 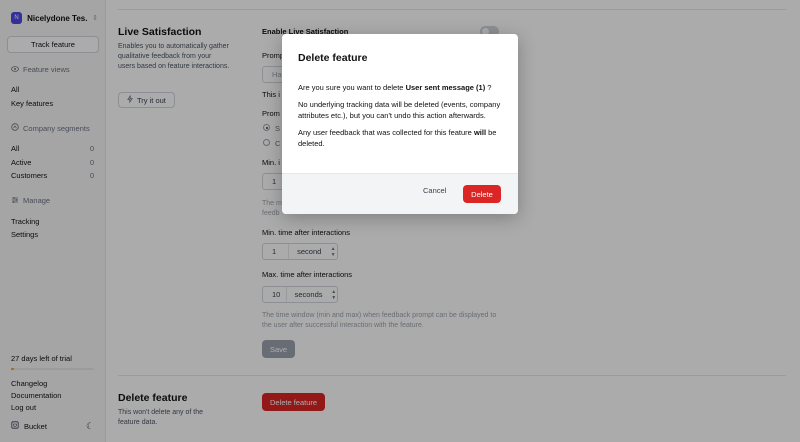 I want to click on feature-name: User sent message (1), so click(x=445, y=87).